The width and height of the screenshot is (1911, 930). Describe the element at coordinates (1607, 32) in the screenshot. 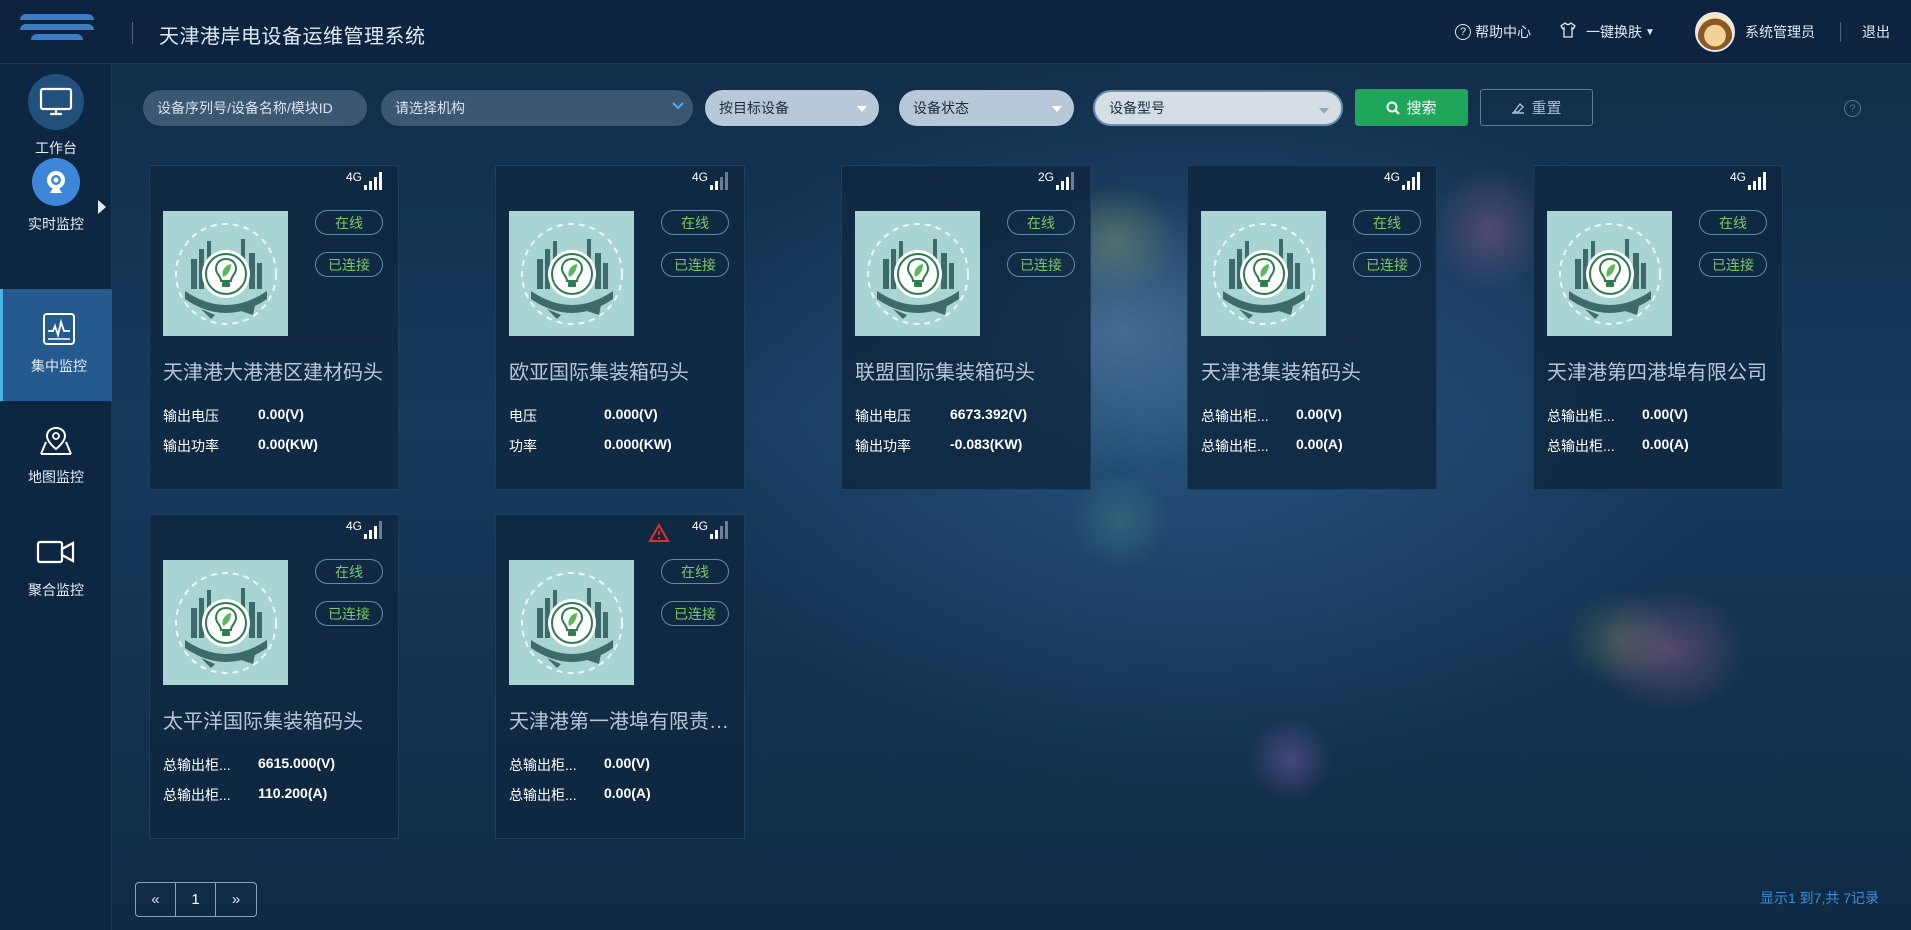

I see `skin-switch-dropdown: 一键换肤 ▼` at that location.